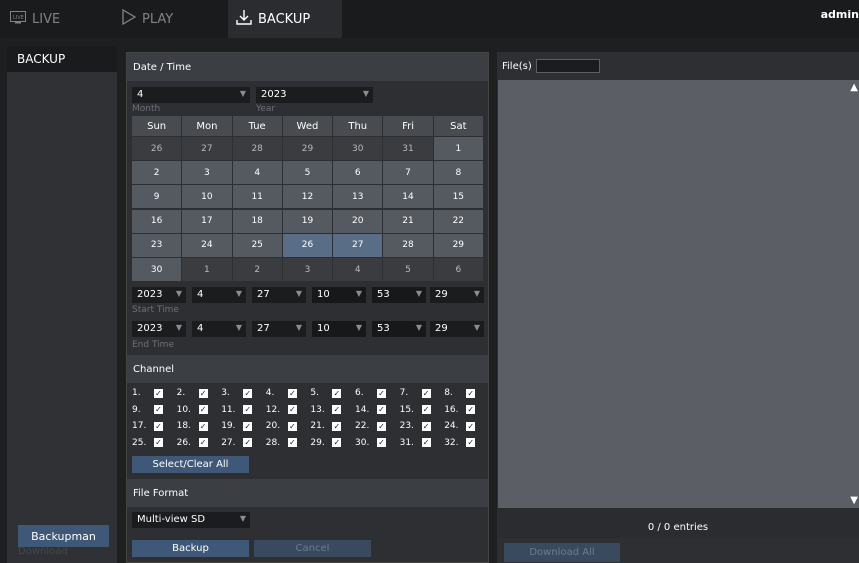  I want to click on channel-checkbox-item: 31. ✓, so click(421, 443).